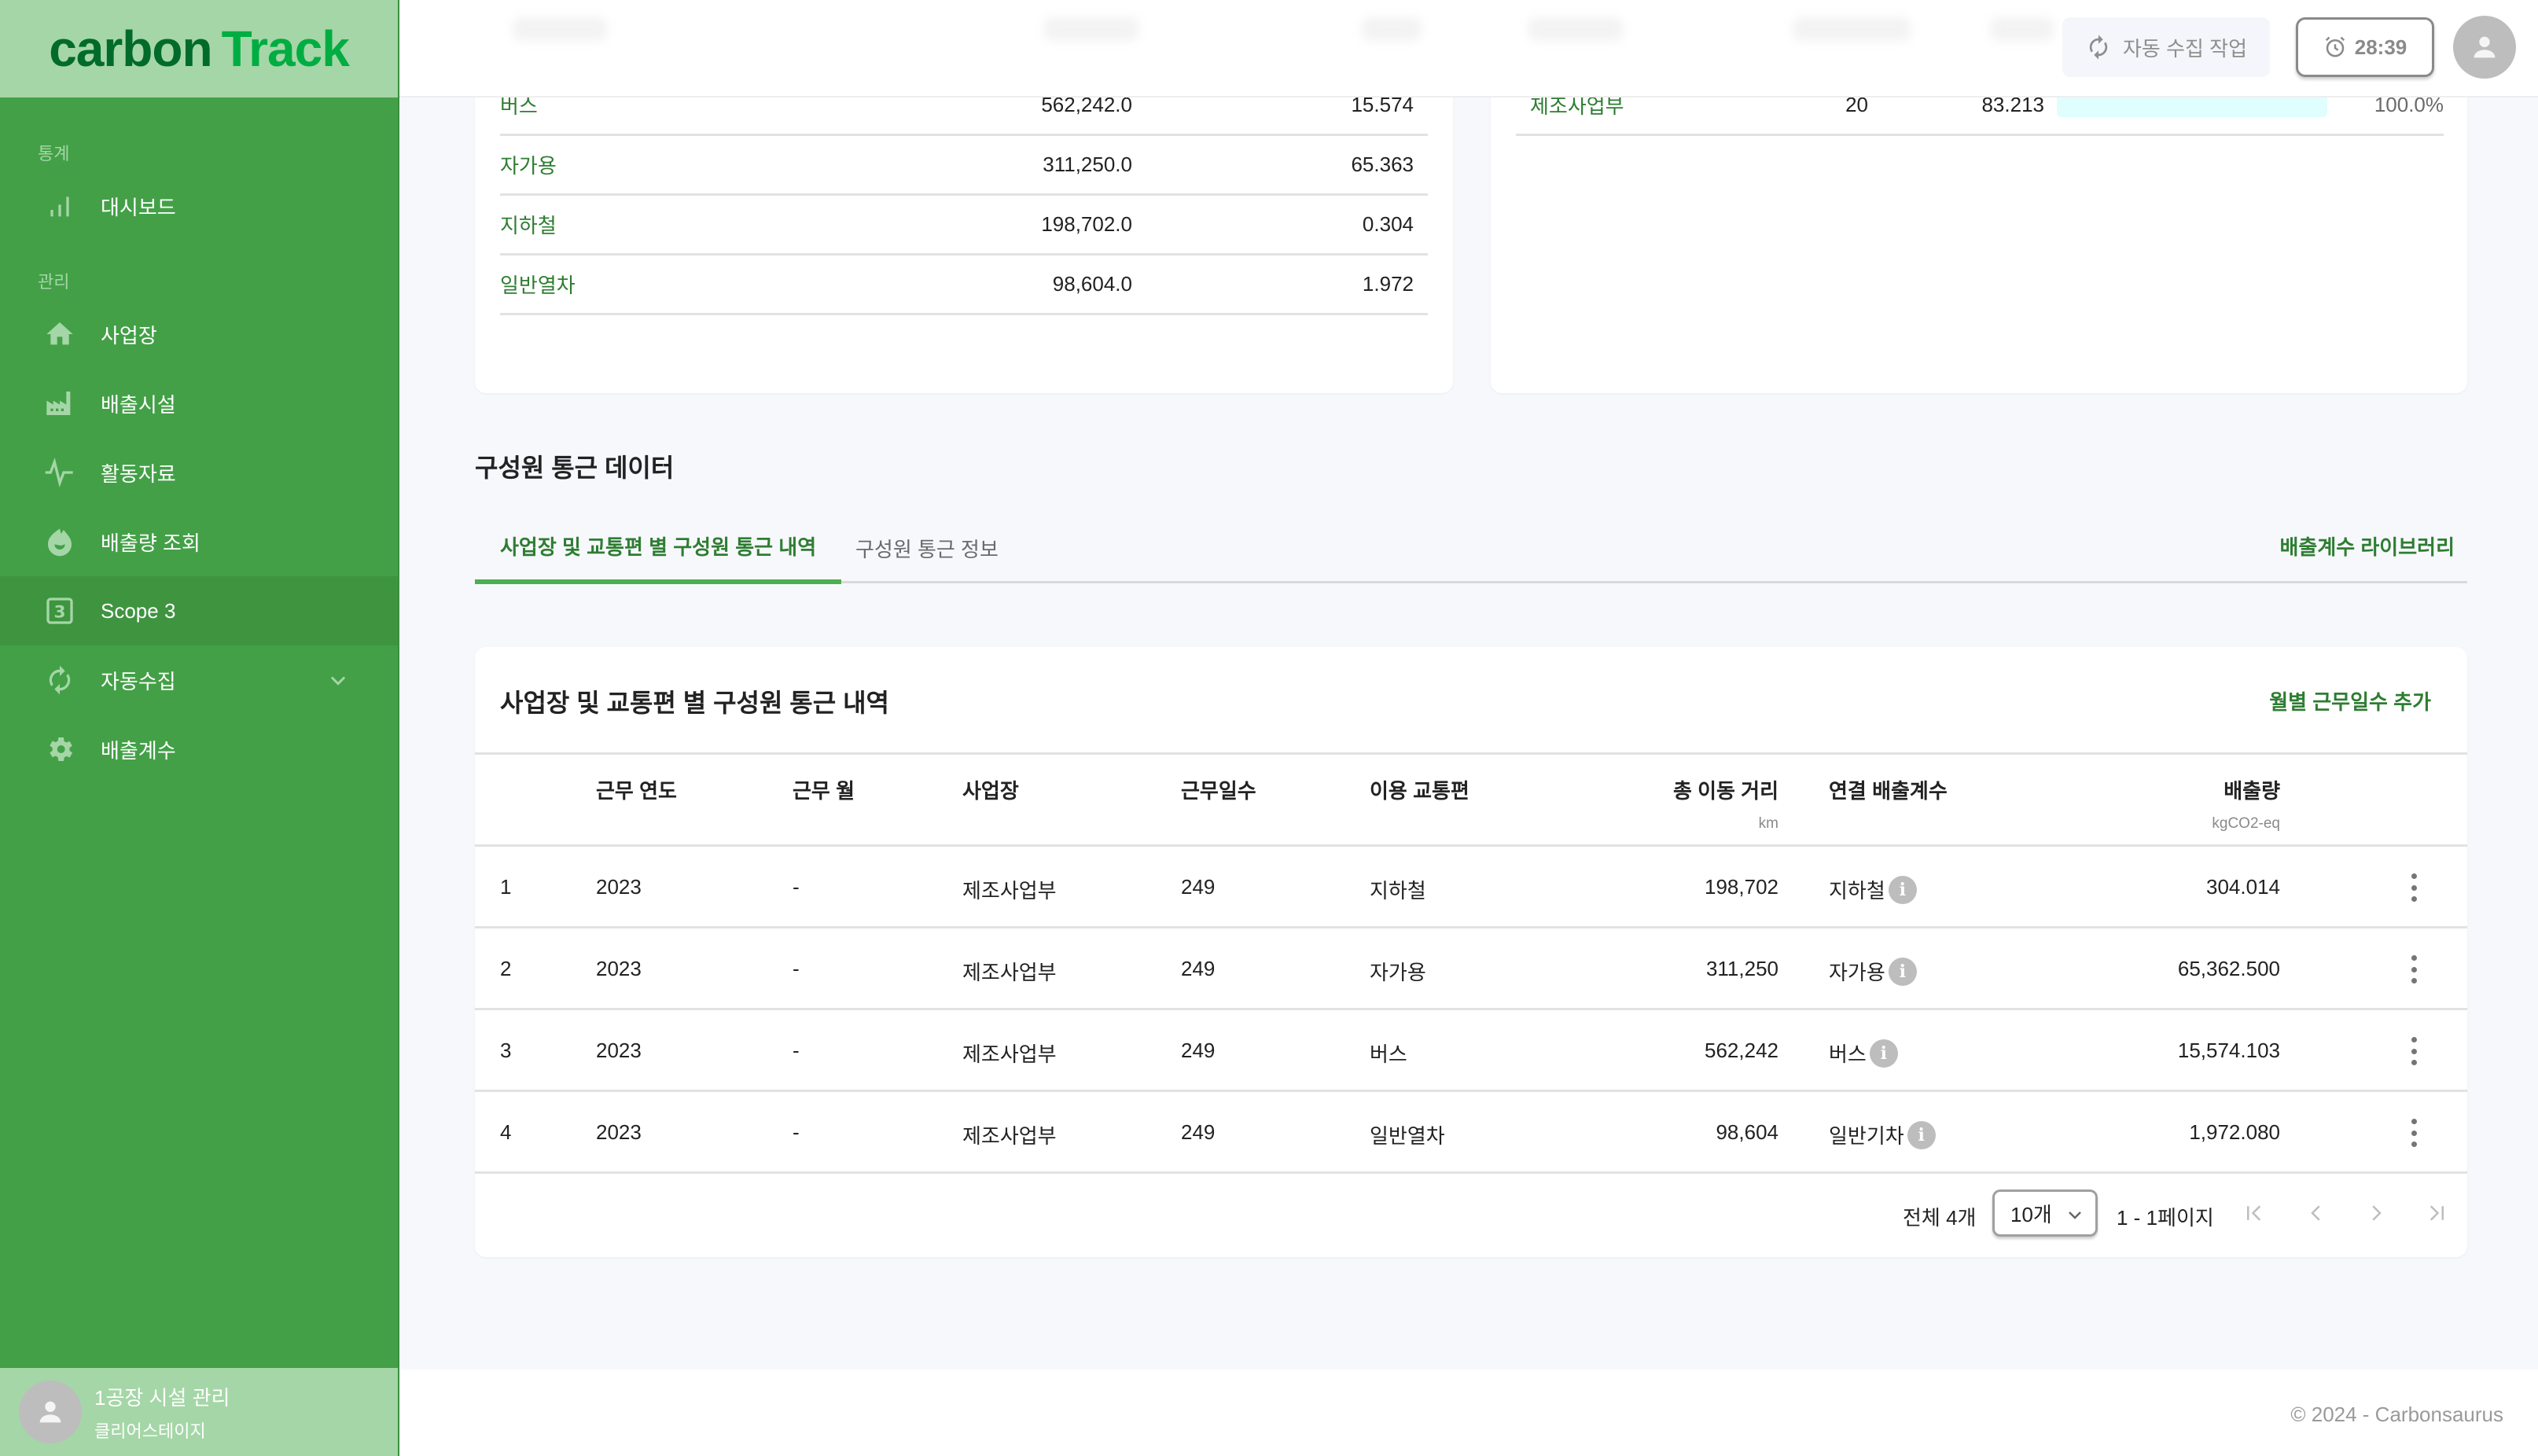 The image size is (2538, 1456). I want to click on chevron-down-icon, so click(338, 683).